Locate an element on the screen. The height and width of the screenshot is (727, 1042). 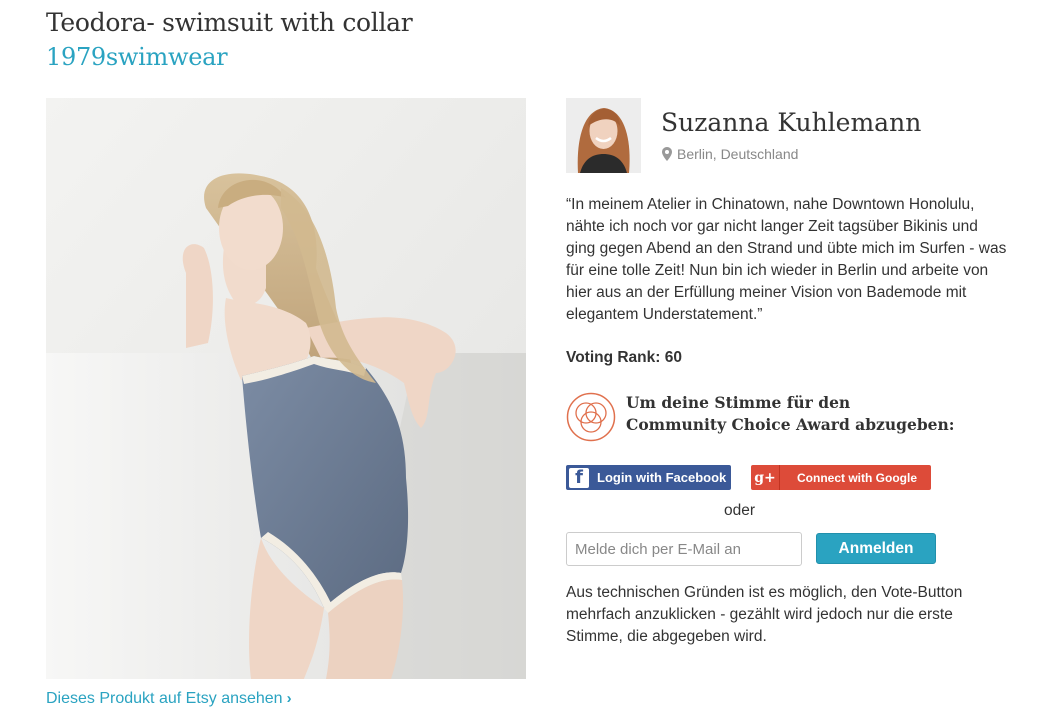
voting-rank: Voting Rank: 60 is located at coordinates (624, 358).